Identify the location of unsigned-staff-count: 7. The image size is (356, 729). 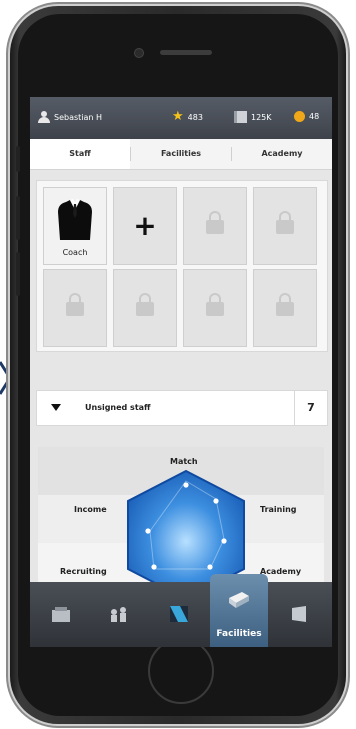
(310, 408).